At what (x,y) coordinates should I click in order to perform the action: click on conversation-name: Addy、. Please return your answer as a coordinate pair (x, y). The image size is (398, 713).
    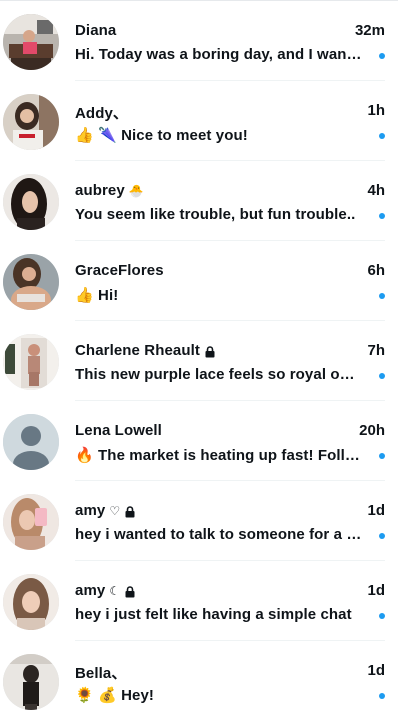
    Looking at the image, I should click on (102, 113).